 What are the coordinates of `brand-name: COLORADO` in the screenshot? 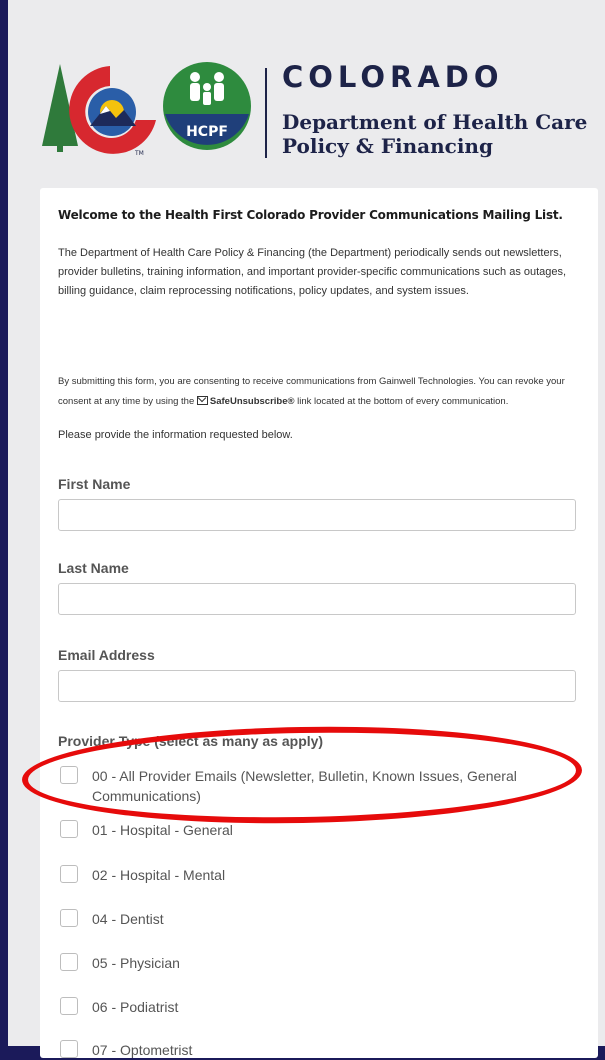 It's located at (393, 77).